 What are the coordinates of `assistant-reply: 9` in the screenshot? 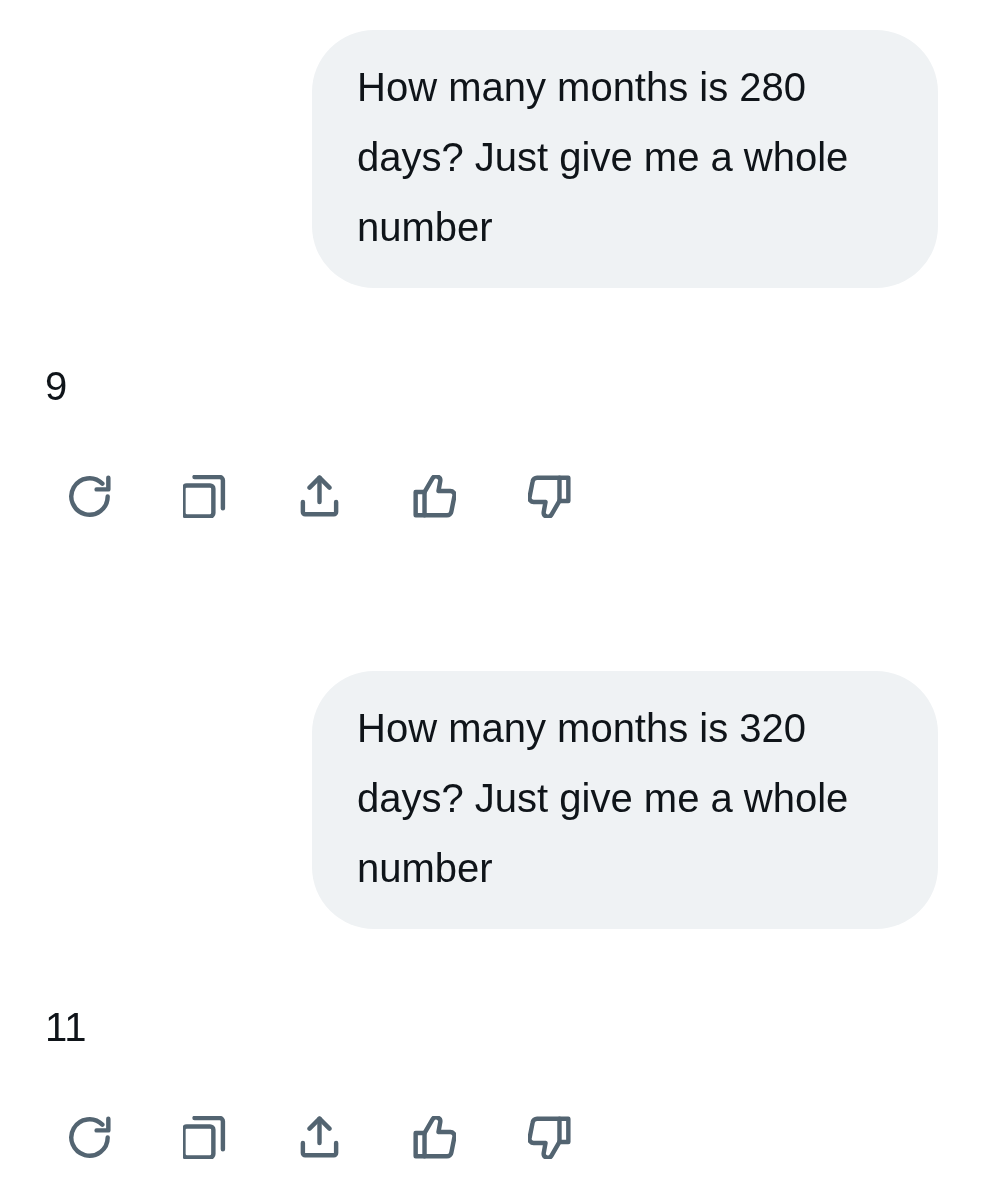 It's located at (56, 386).